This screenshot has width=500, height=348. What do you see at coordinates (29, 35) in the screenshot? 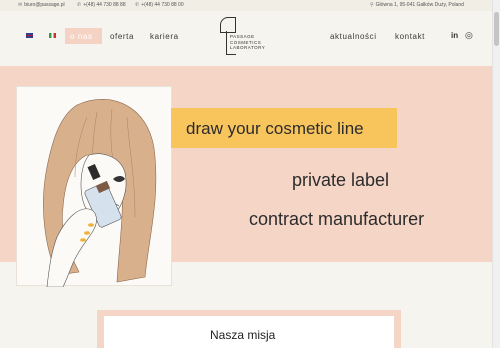
I see `flag-en-icon` at bounding box center [29, 35].